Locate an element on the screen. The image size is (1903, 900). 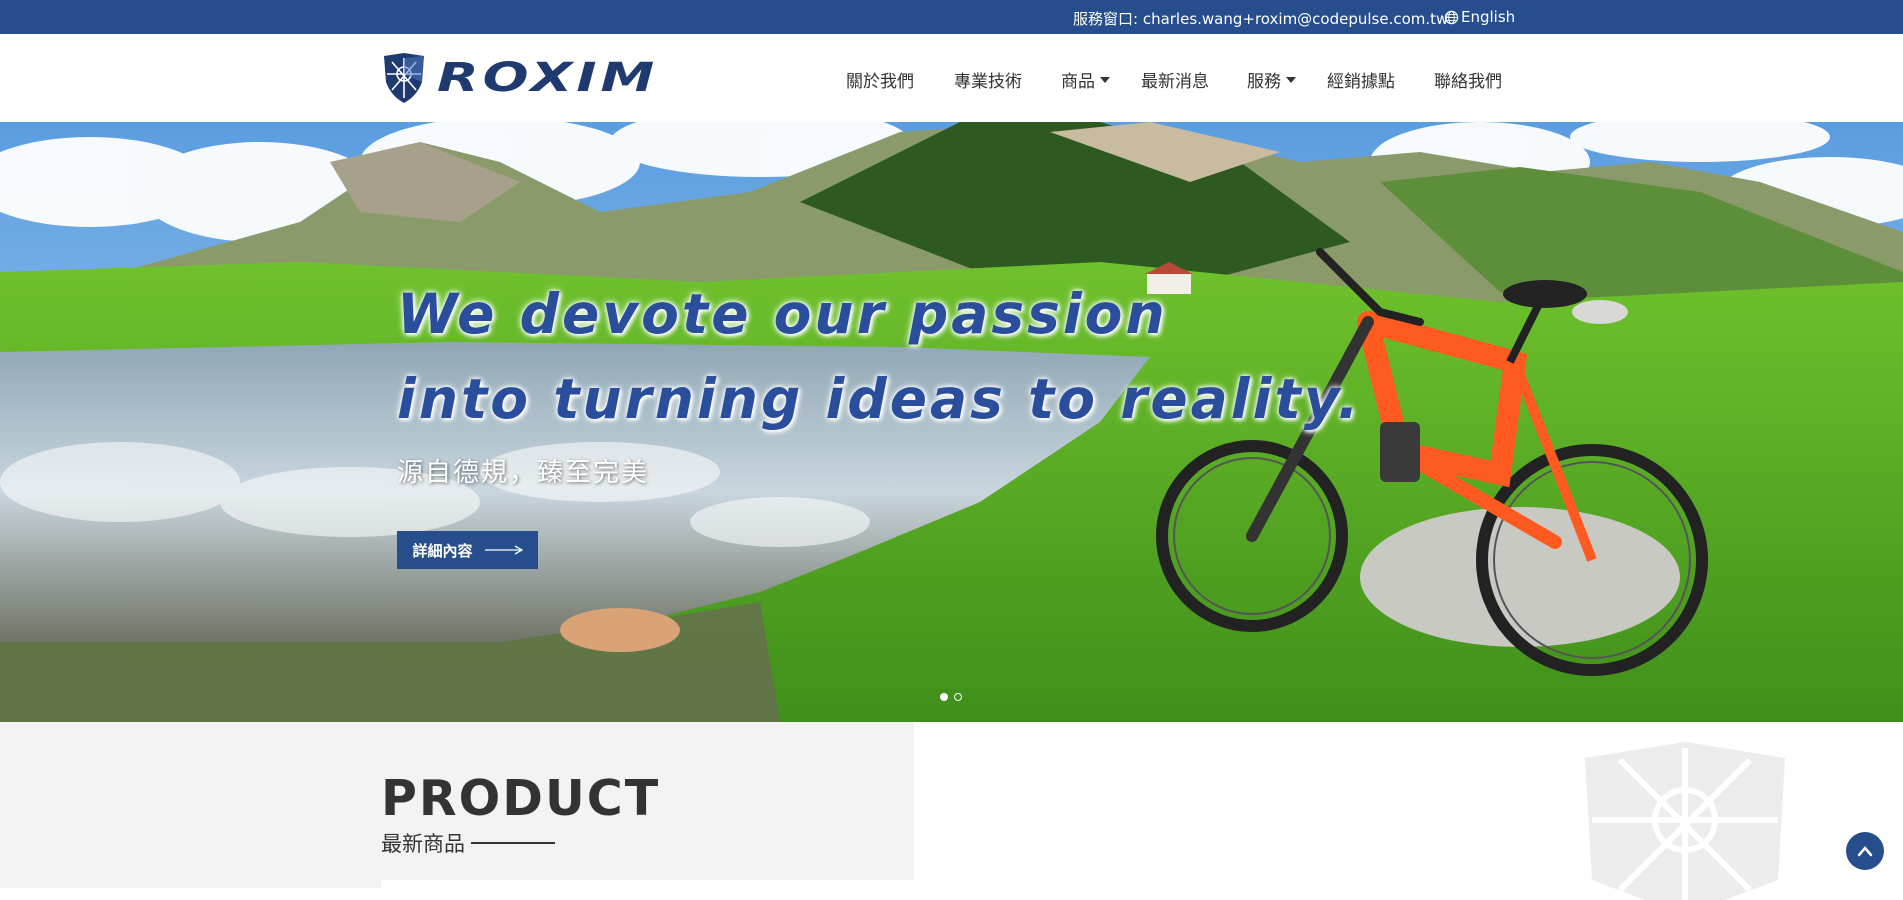
subtitle-rule is located at coordinates (513, 843).